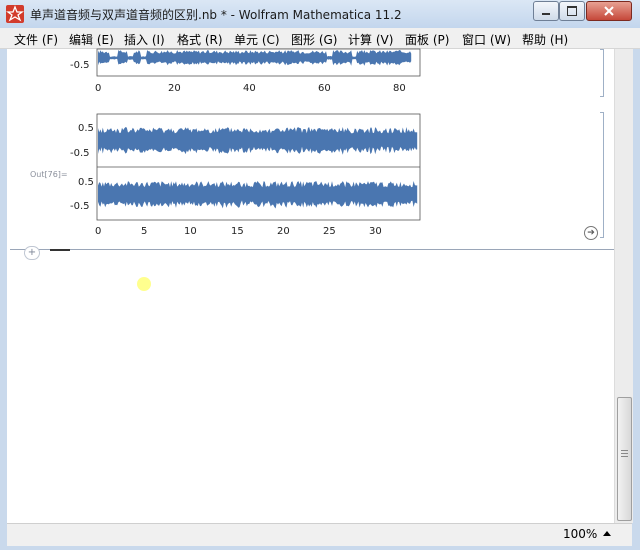 Image resolution: width=640 pixels, height=550 pixels. What do you see at coordinates (86, 182) in the screenshot?
I see `ch2-ytick-pos: 0.5` at bounding box center [86, 182].